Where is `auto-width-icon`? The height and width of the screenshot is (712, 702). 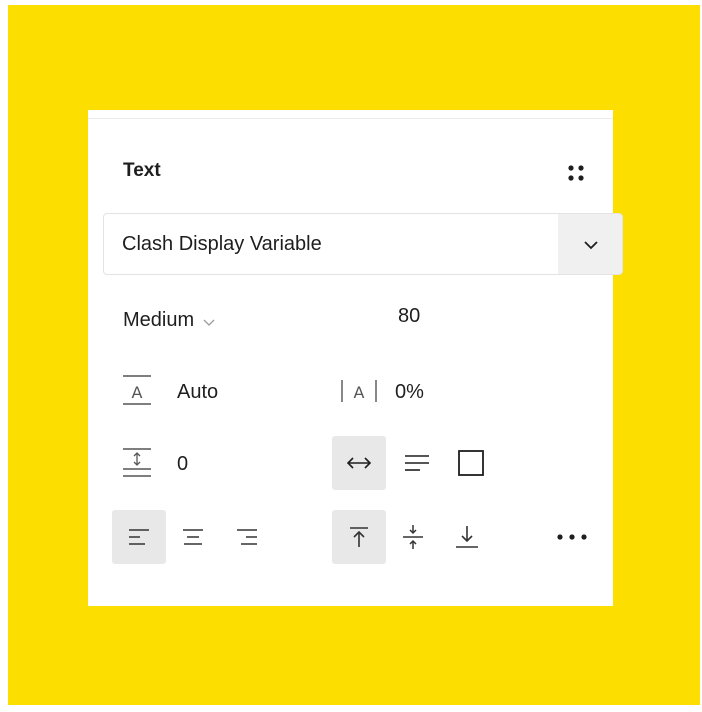
auto-width-icon is located at coordinates (359, 463).